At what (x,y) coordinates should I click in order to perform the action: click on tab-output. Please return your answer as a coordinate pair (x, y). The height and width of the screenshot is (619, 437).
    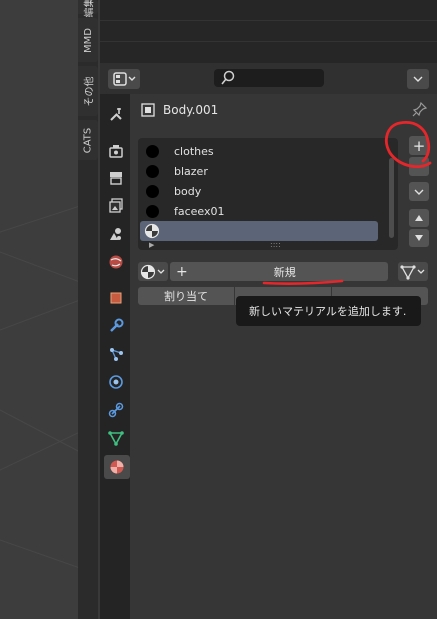
    Looking at the image, I should click on (116, 178).